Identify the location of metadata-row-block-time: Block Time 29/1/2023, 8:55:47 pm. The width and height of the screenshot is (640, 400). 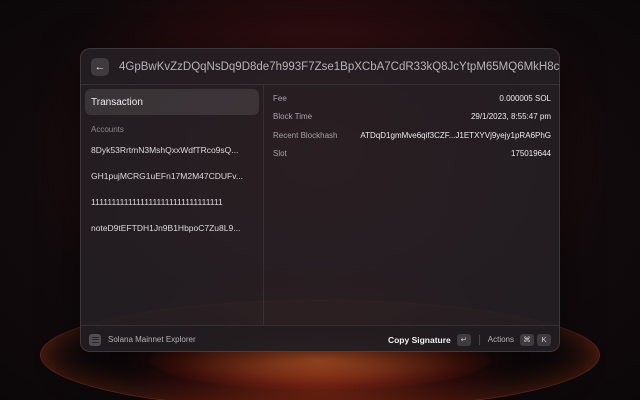
(412, 117).